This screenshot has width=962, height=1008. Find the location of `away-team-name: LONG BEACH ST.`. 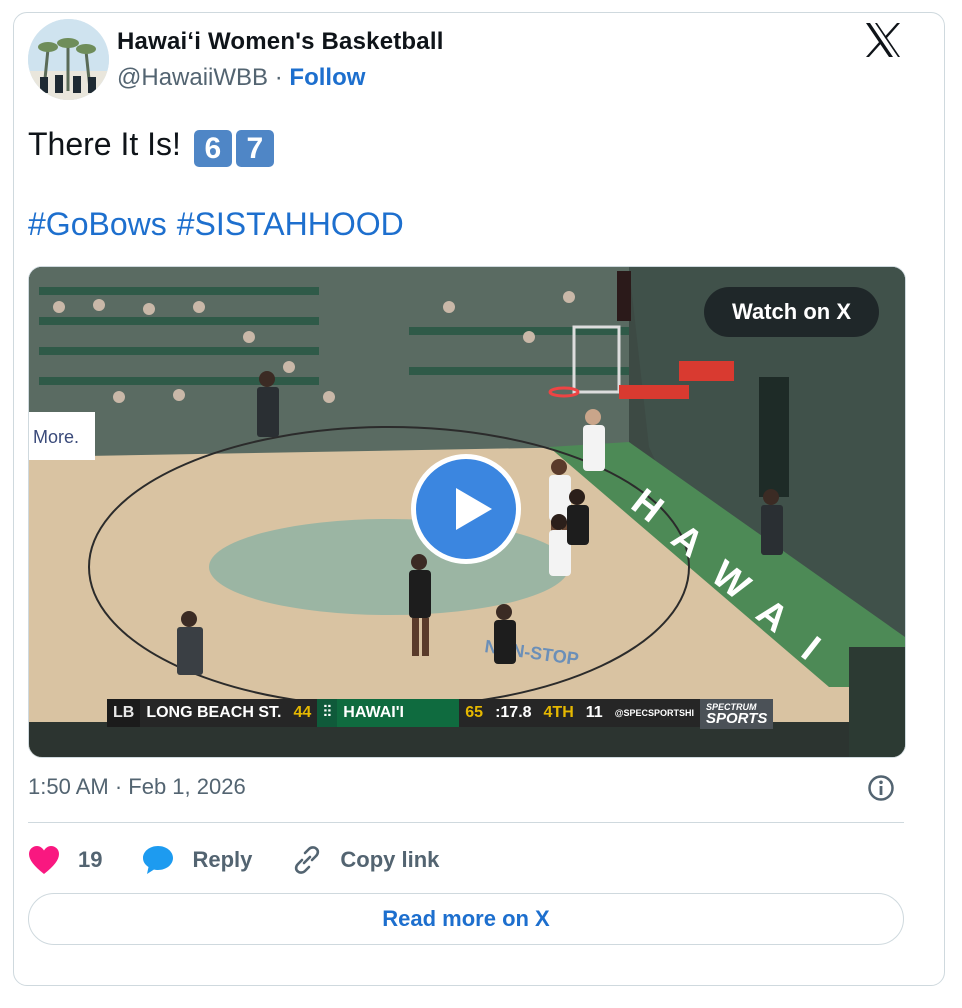

away-team-name: LONG BEACH ST. is located at coordinates (214, 713).